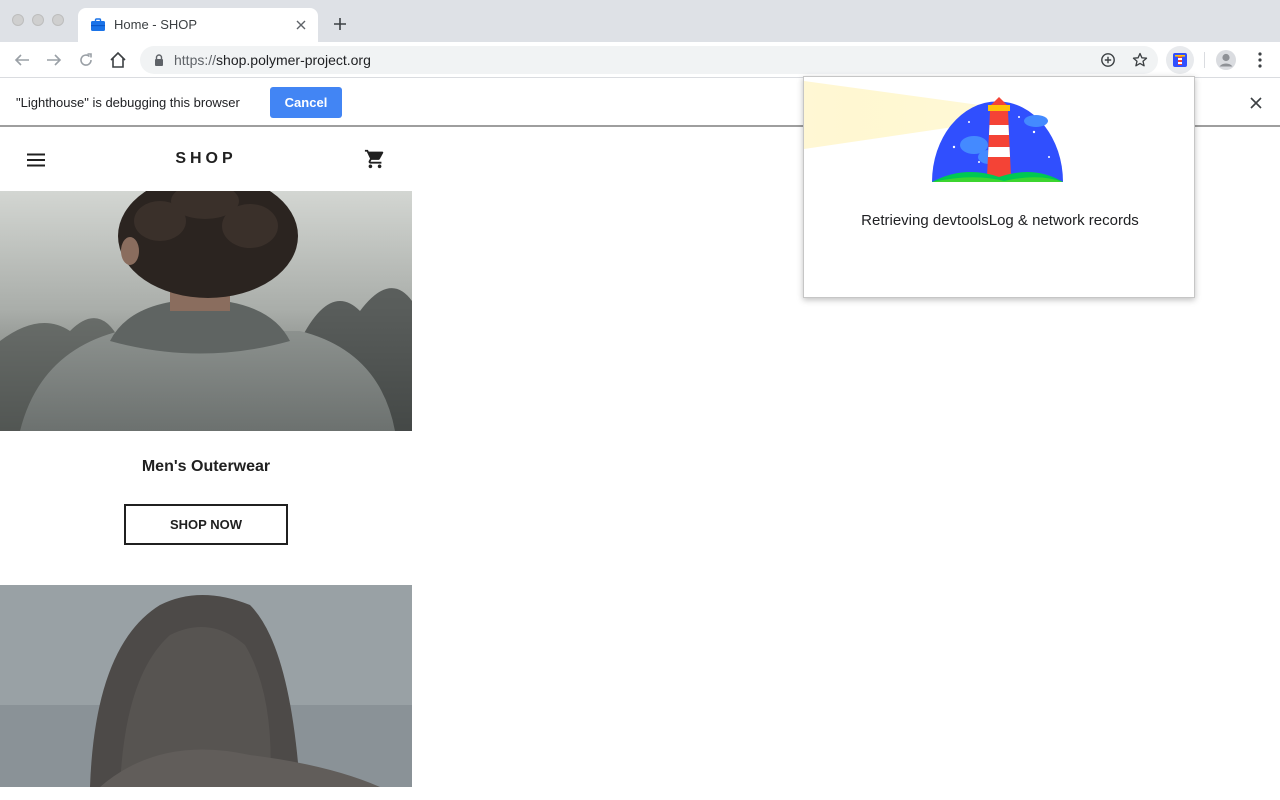 The height and width of the screenshot is (800, 1280). I want to click on infobar-message: "Lighthouse" is debugging this browser, so click(128, 102).